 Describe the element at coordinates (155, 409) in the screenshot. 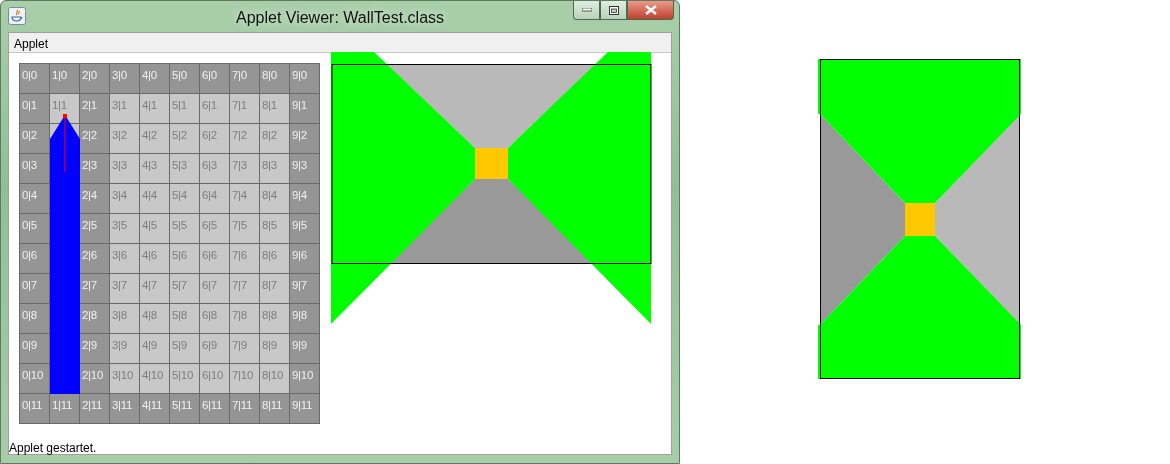

I see `wall-cell: 4|11` at that location.